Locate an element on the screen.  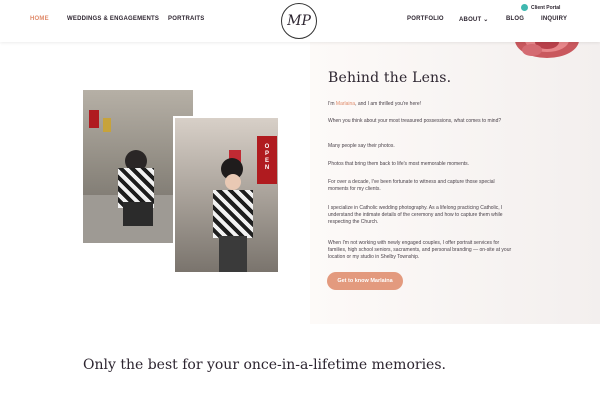
client-portal-icon is located at coordinates (524, 7).